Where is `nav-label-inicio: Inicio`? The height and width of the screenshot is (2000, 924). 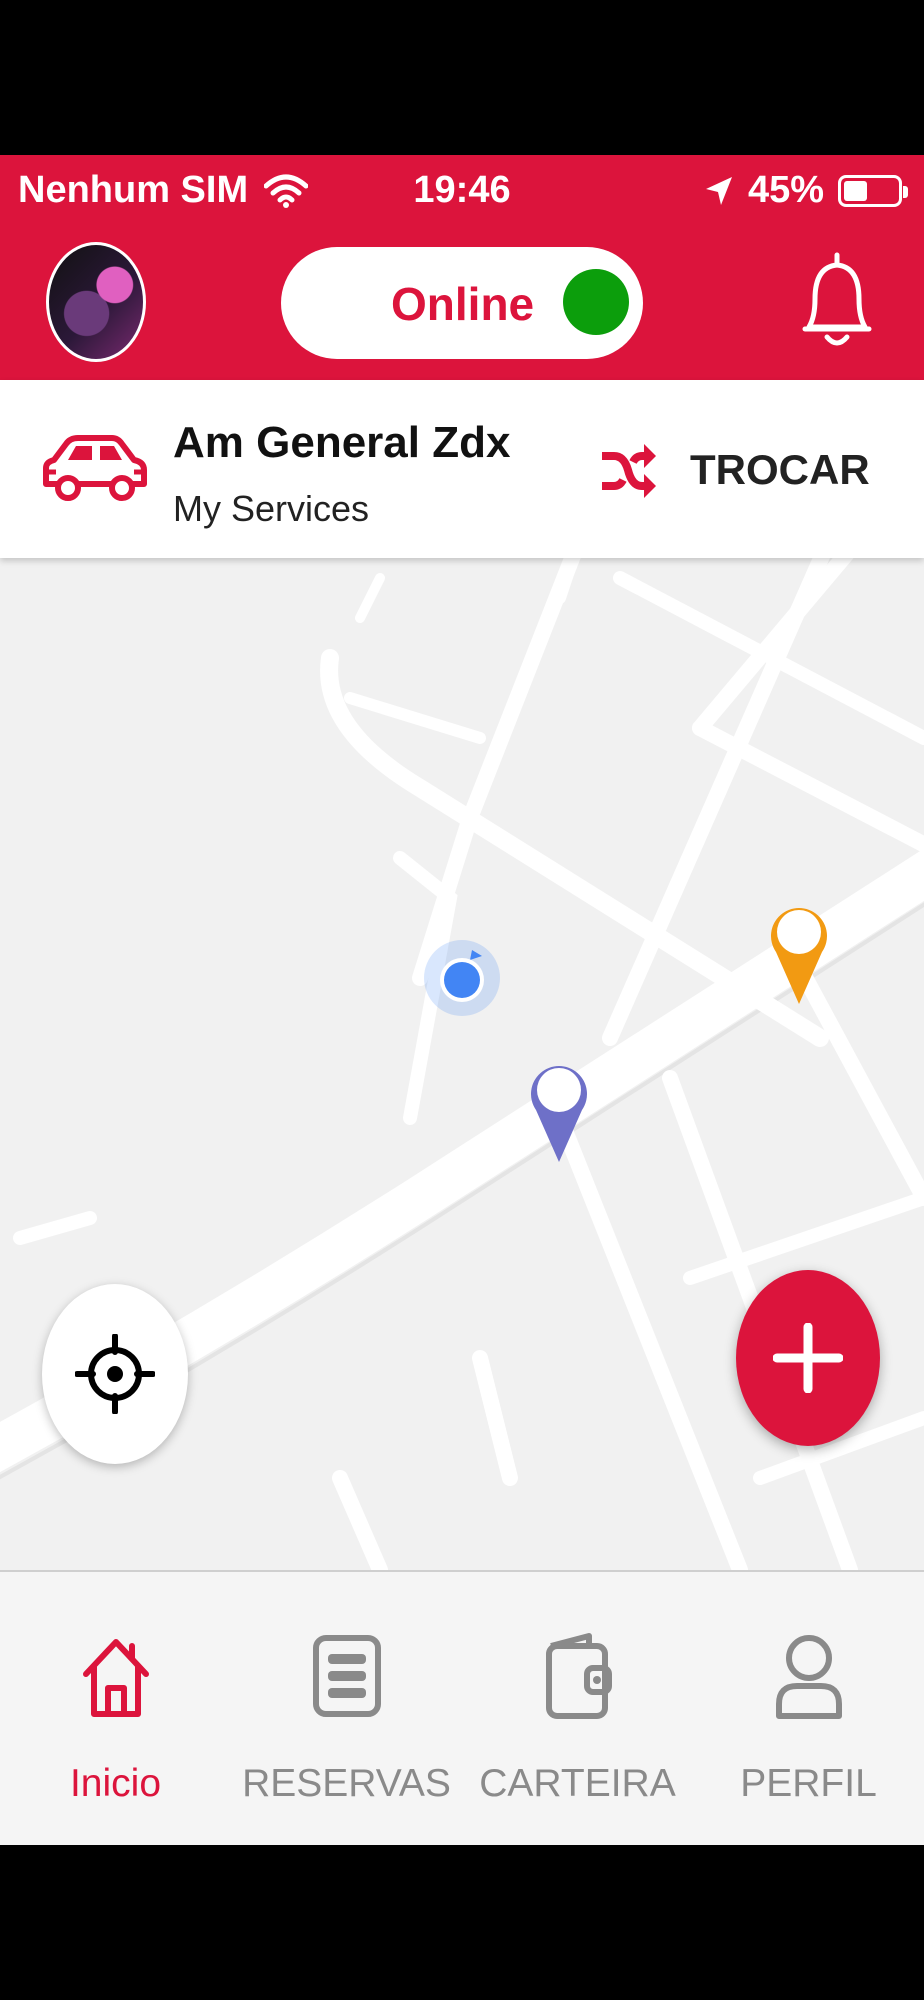
nav-label-inicio: Inicio is located at coordinates (115, 1783).